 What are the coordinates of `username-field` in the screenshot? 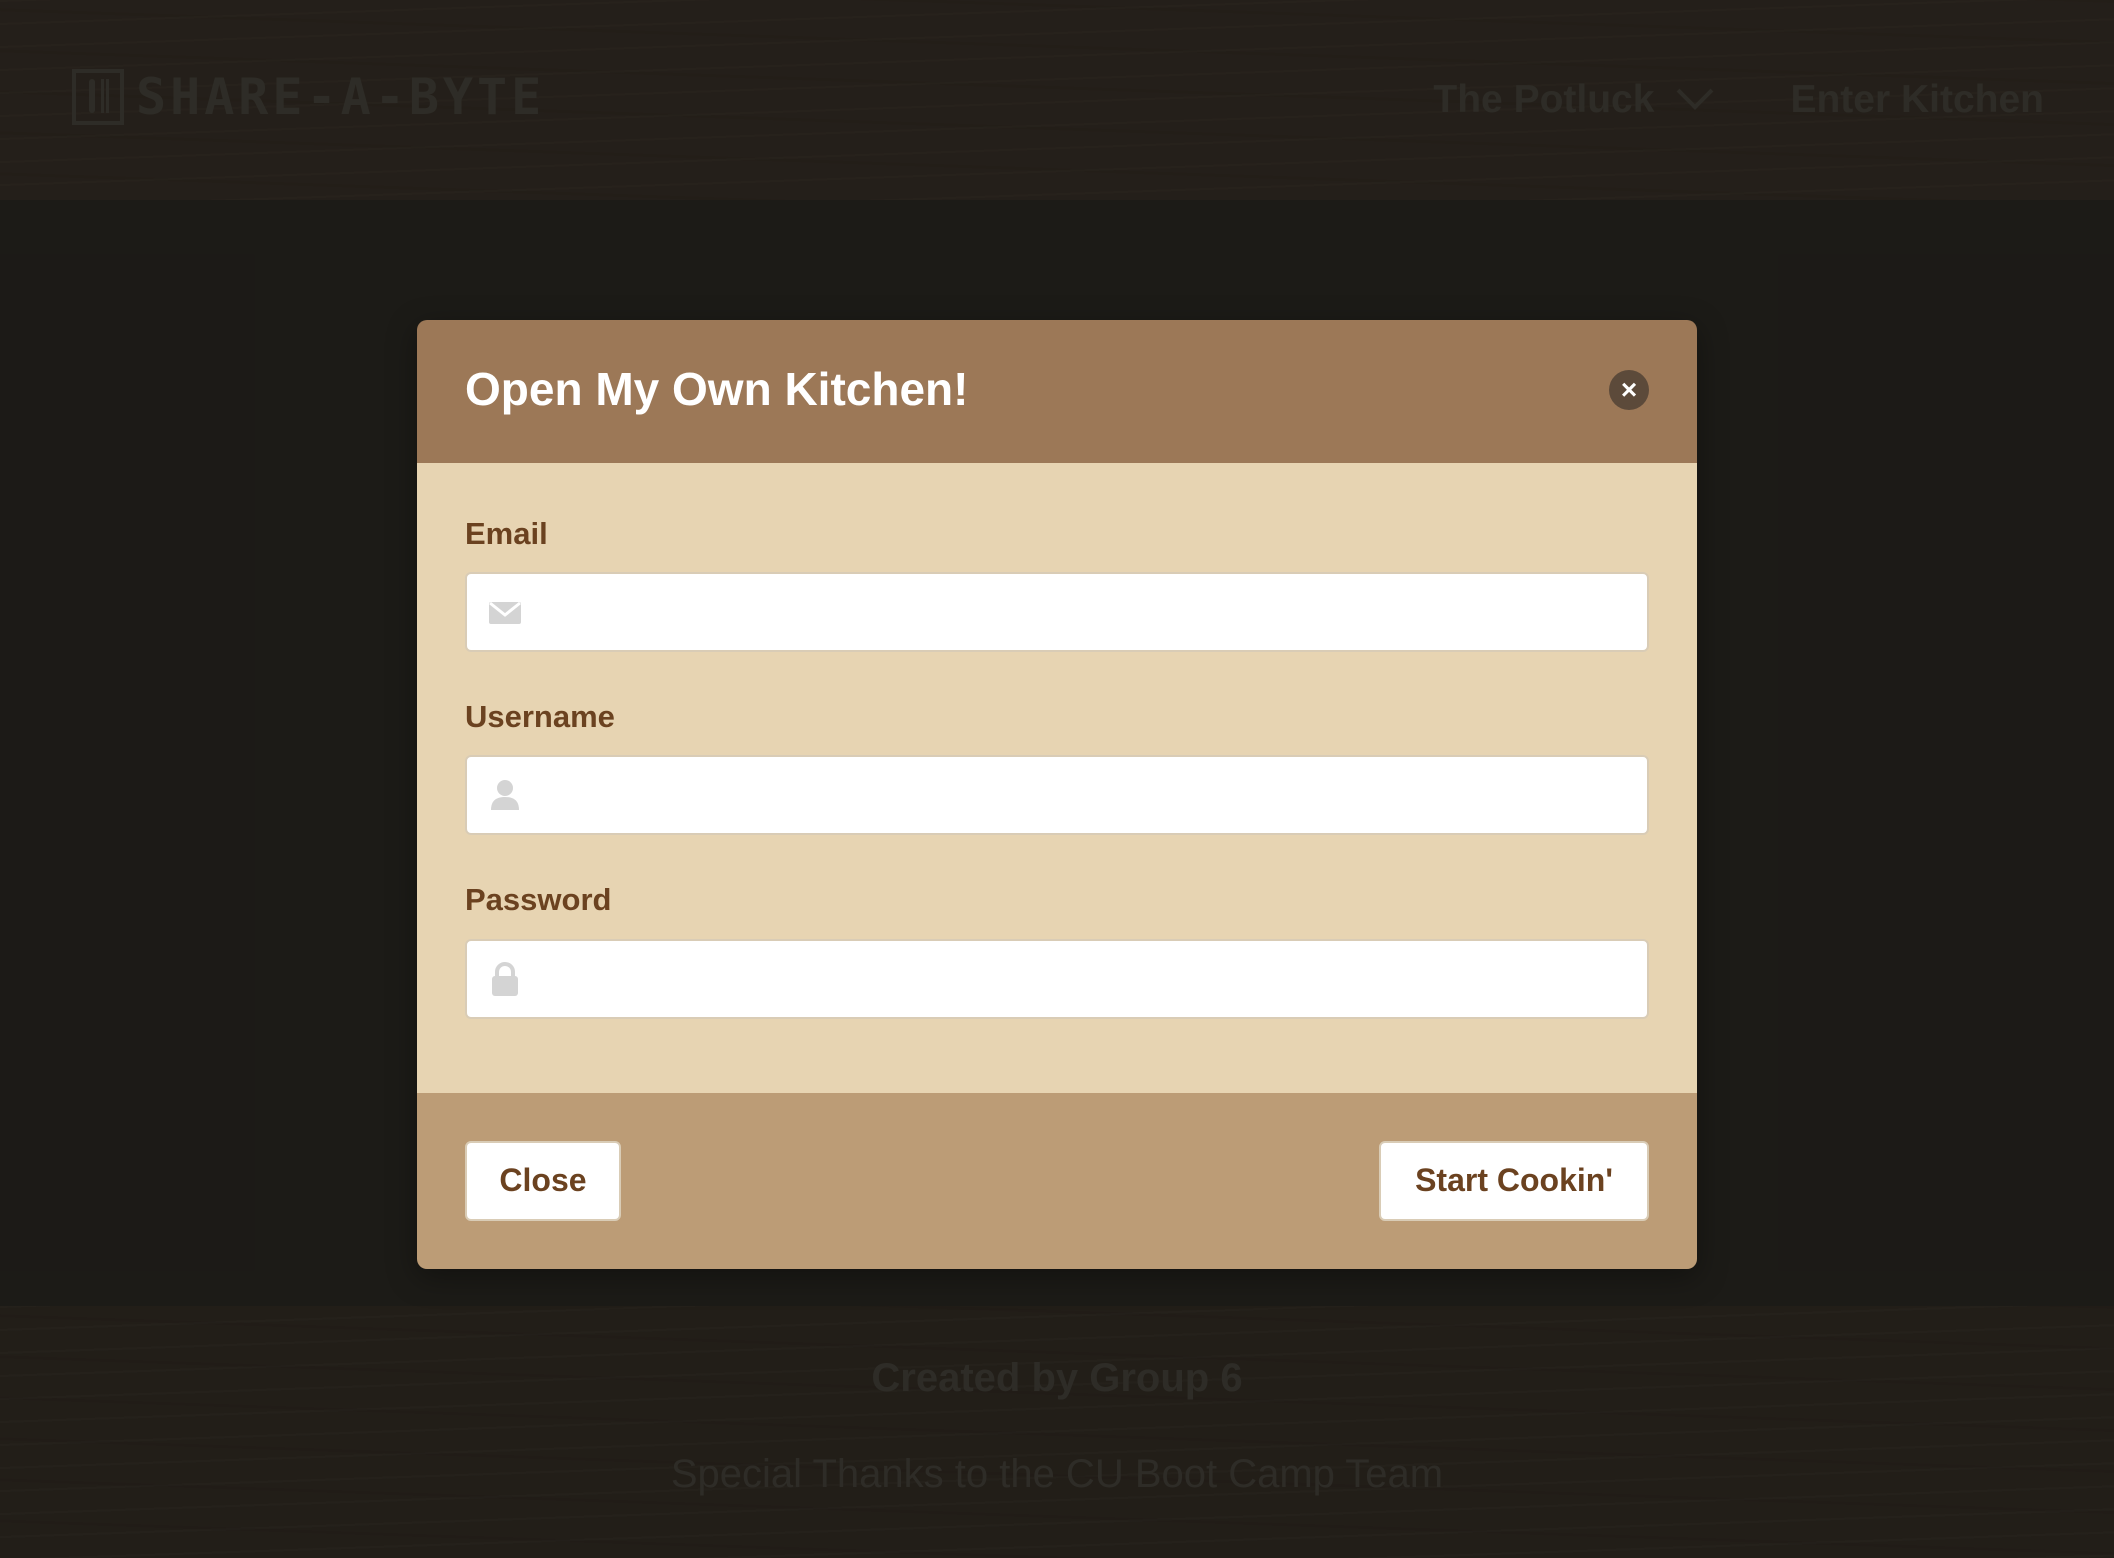 It's located at (1057, 795).